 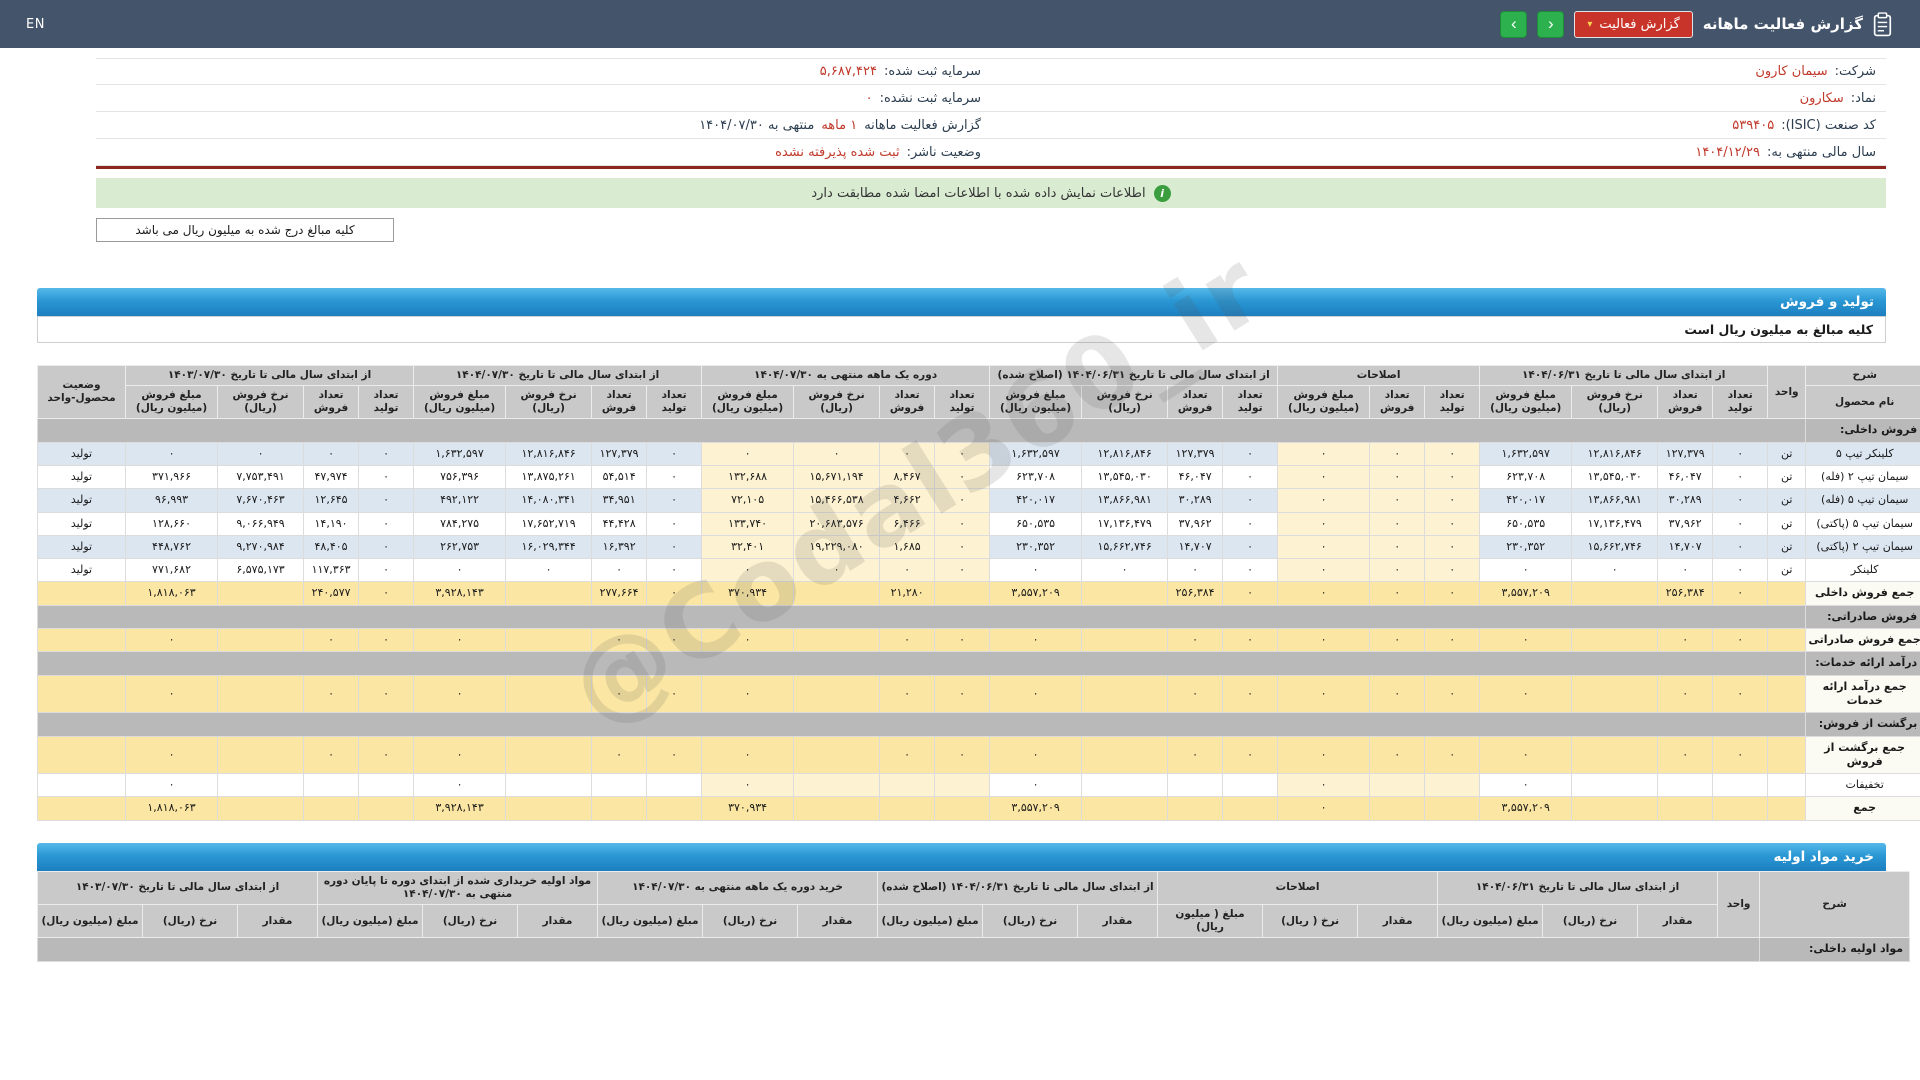 What do you see at coordinates (261, 570) in the screenshot?
I see `value-cell: ۶,۵۷۵,۱۷۳` at bounding box center [261, 570].